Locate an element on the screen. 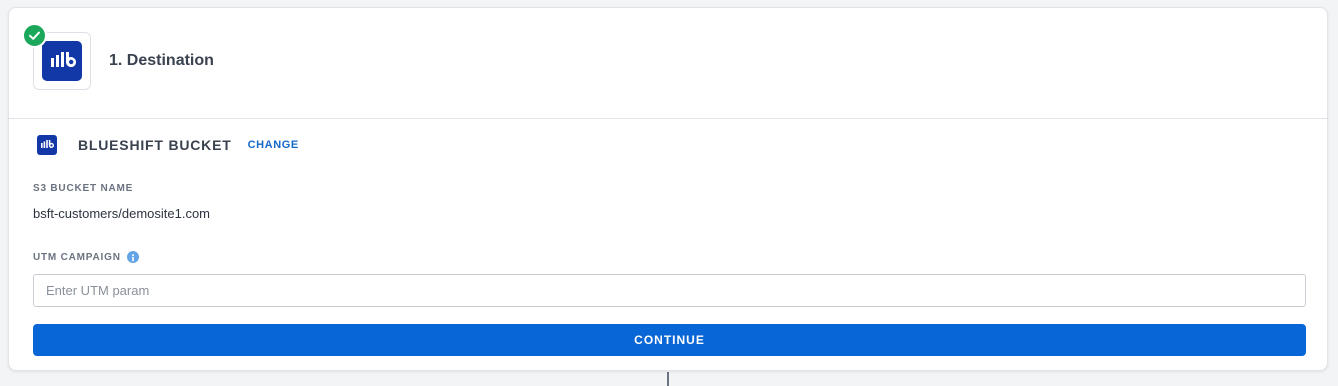 The width and height of the screenshot is (1338, 386). continue-button: CONTINUE is located at coordinates (669, 340).